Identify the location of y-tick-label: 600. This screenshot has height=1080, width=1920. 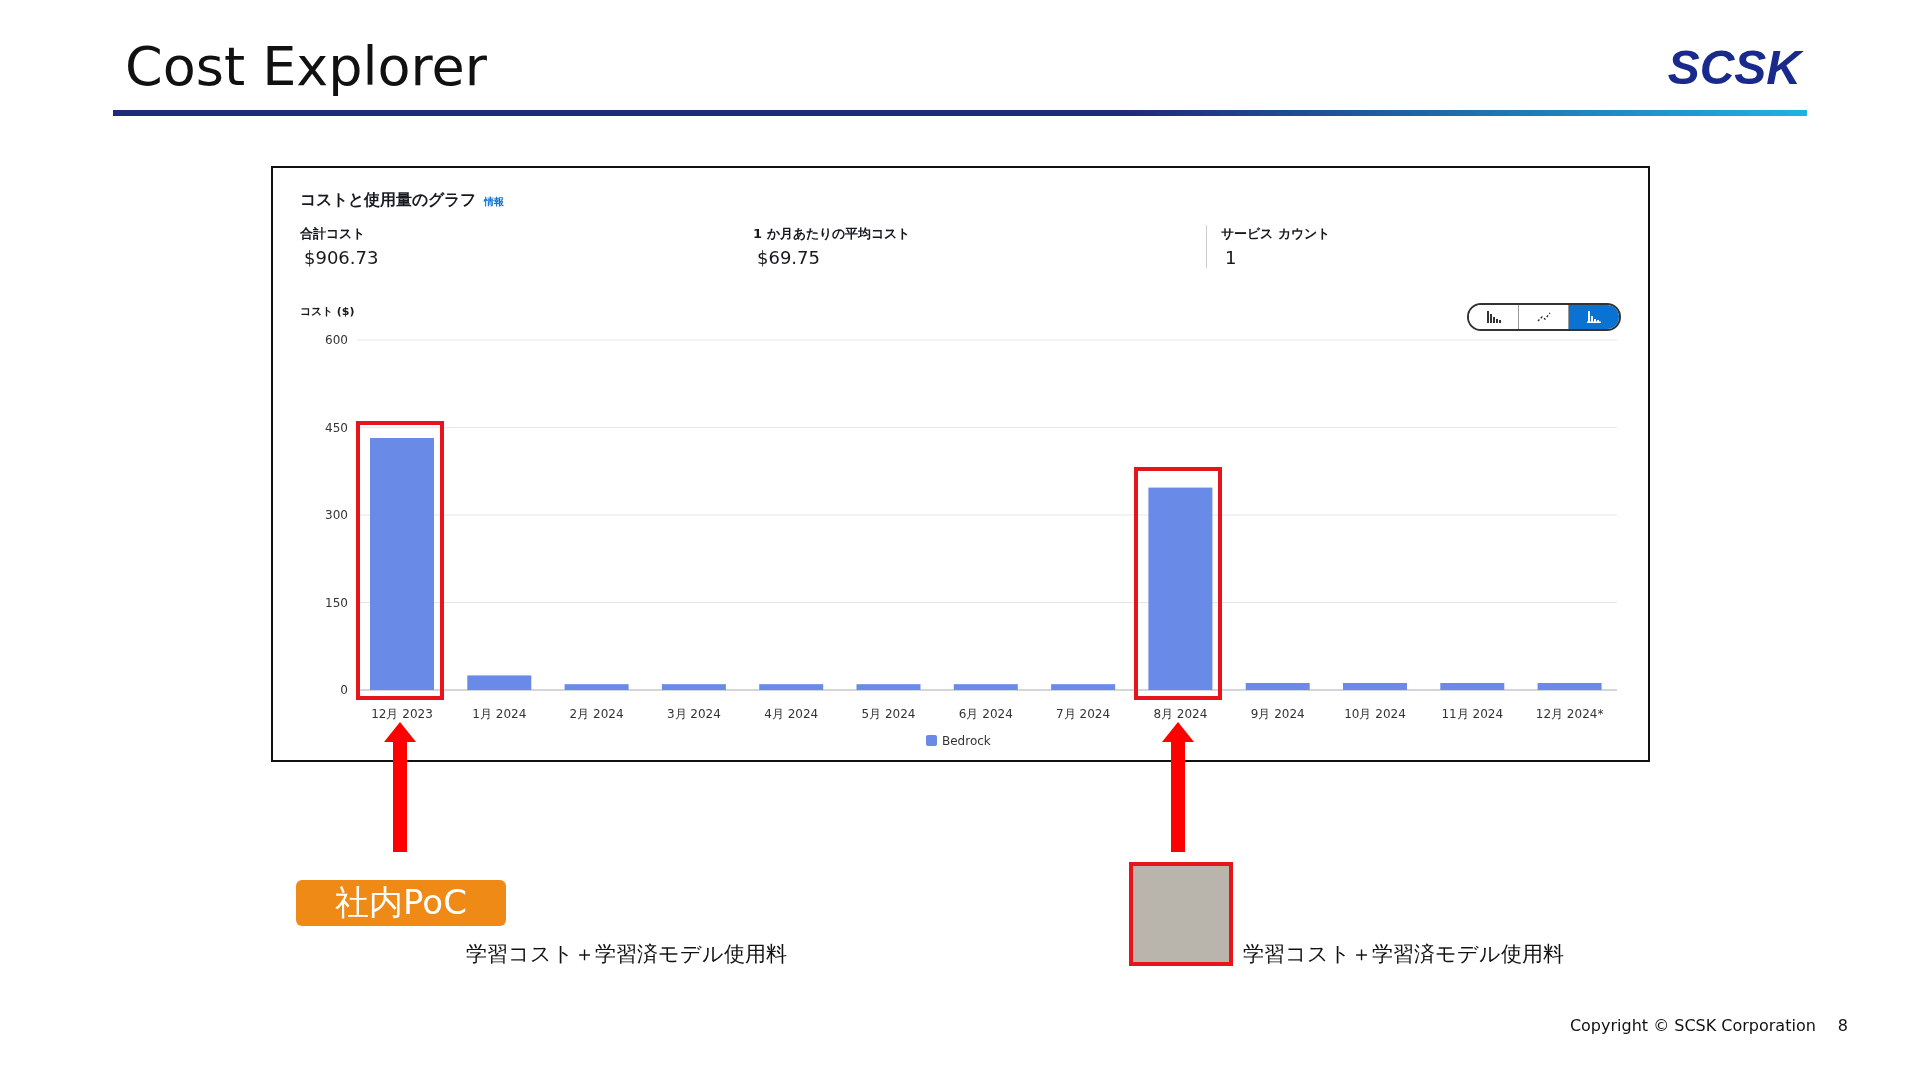
(336, 340).